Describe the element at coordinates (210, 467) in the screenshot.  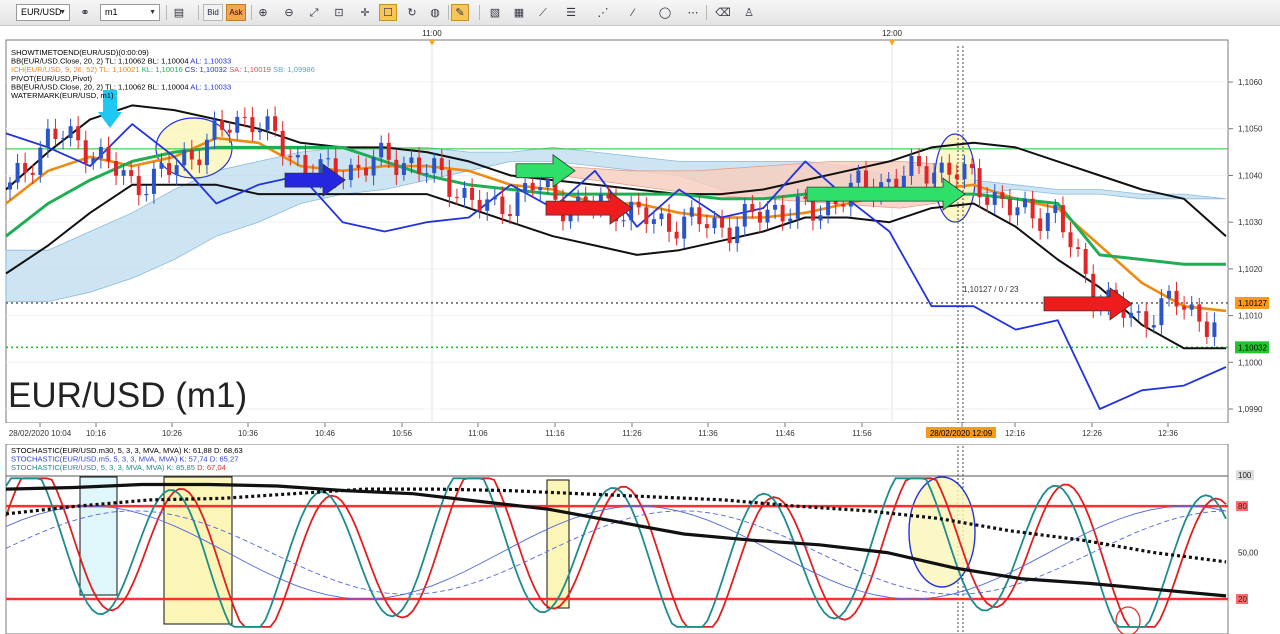
I see `legend-item: D: 67,04` at that location.